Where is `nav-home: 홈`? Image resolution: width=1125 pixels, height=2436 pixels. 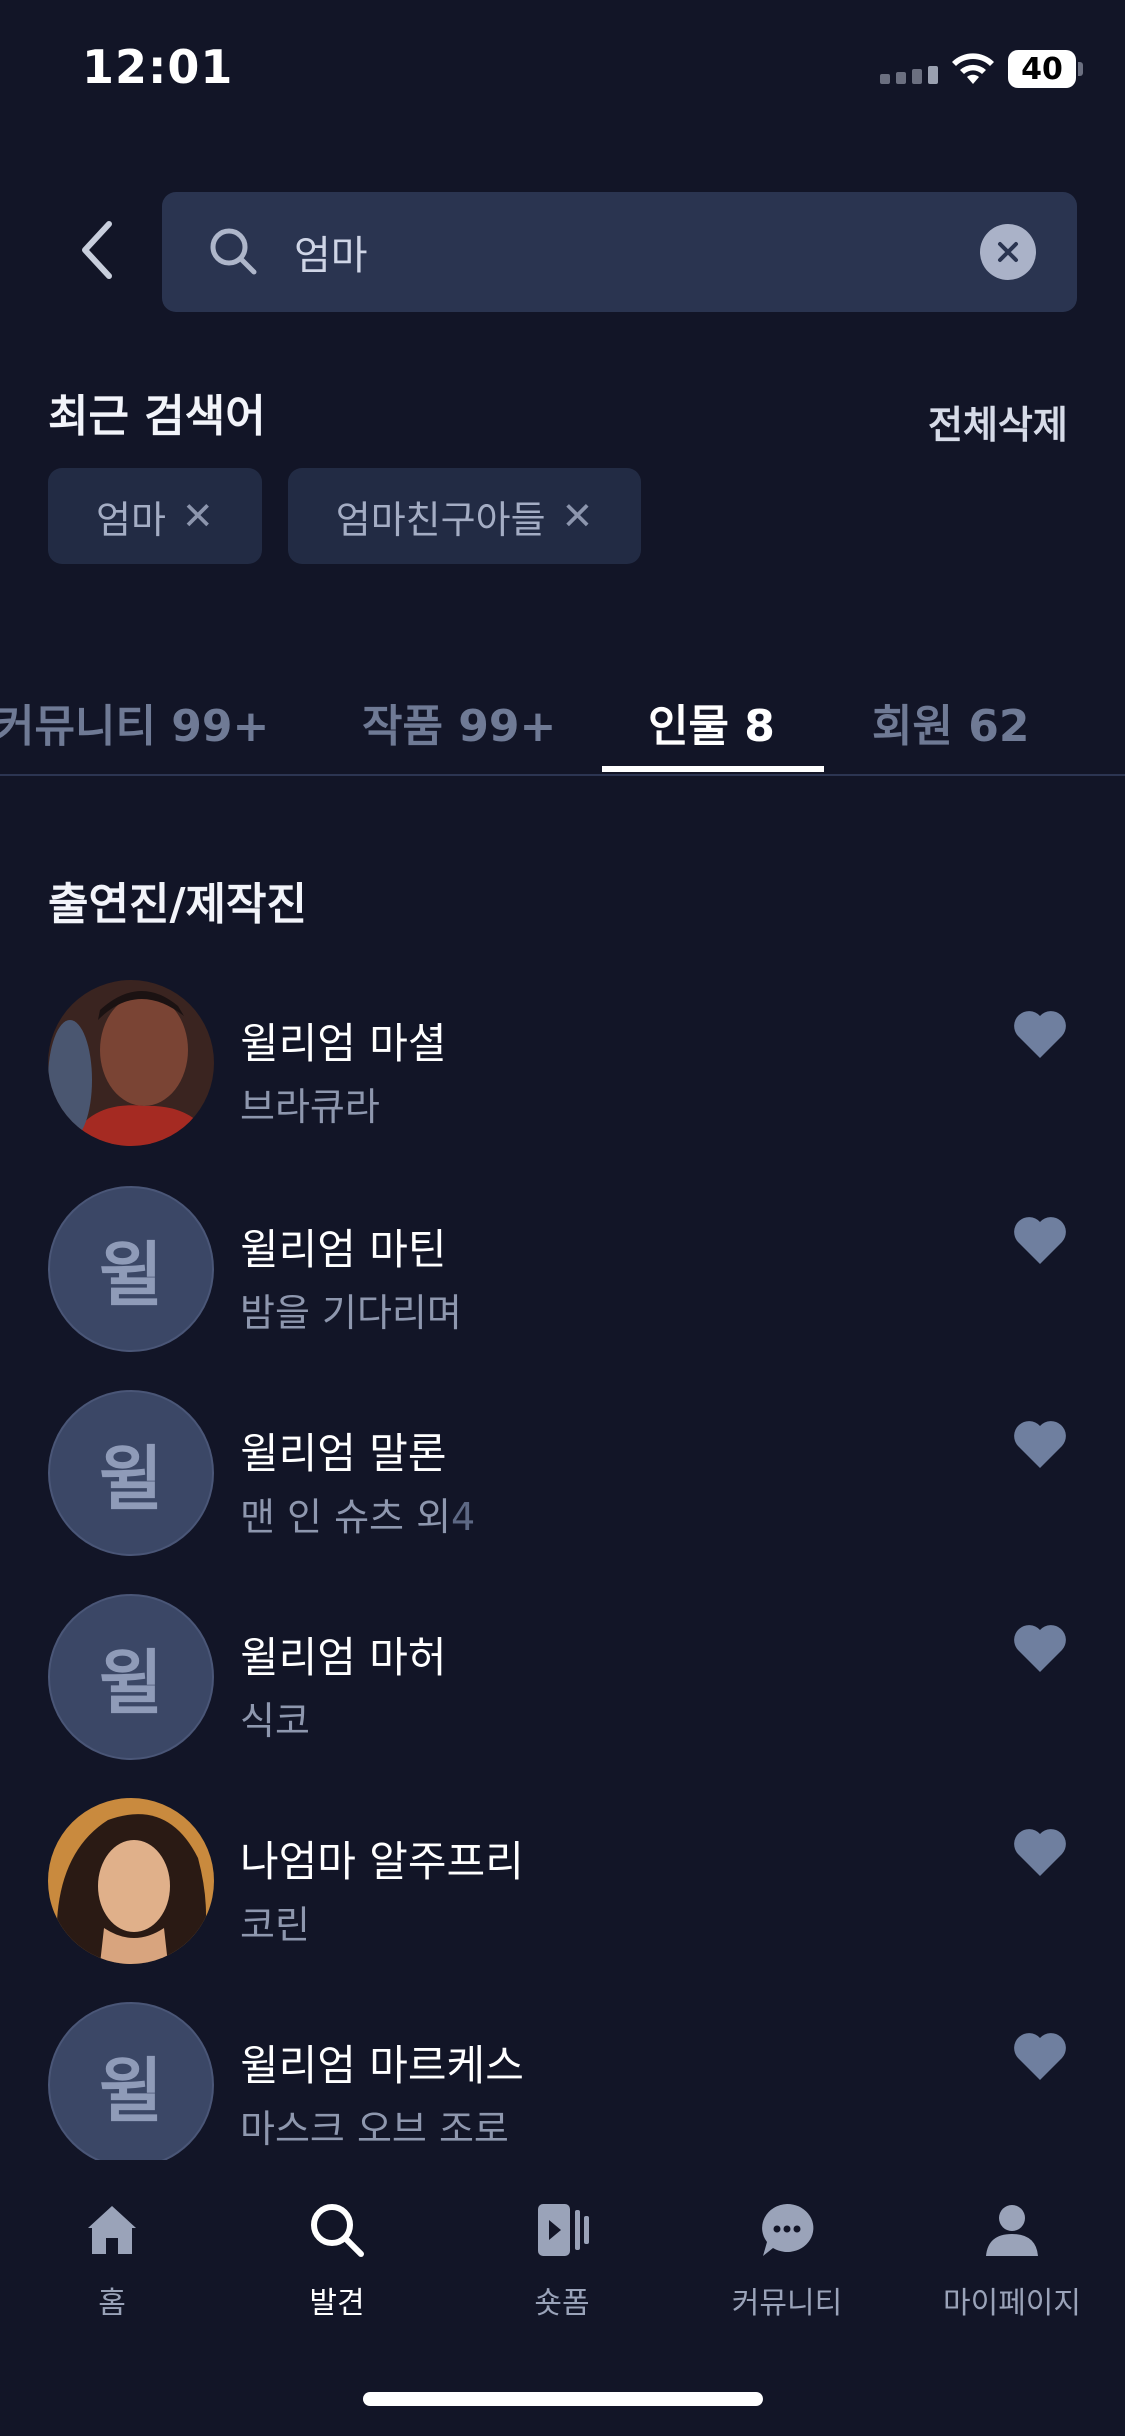 nav-home: 홈 is located at coordinates (112, 2270).